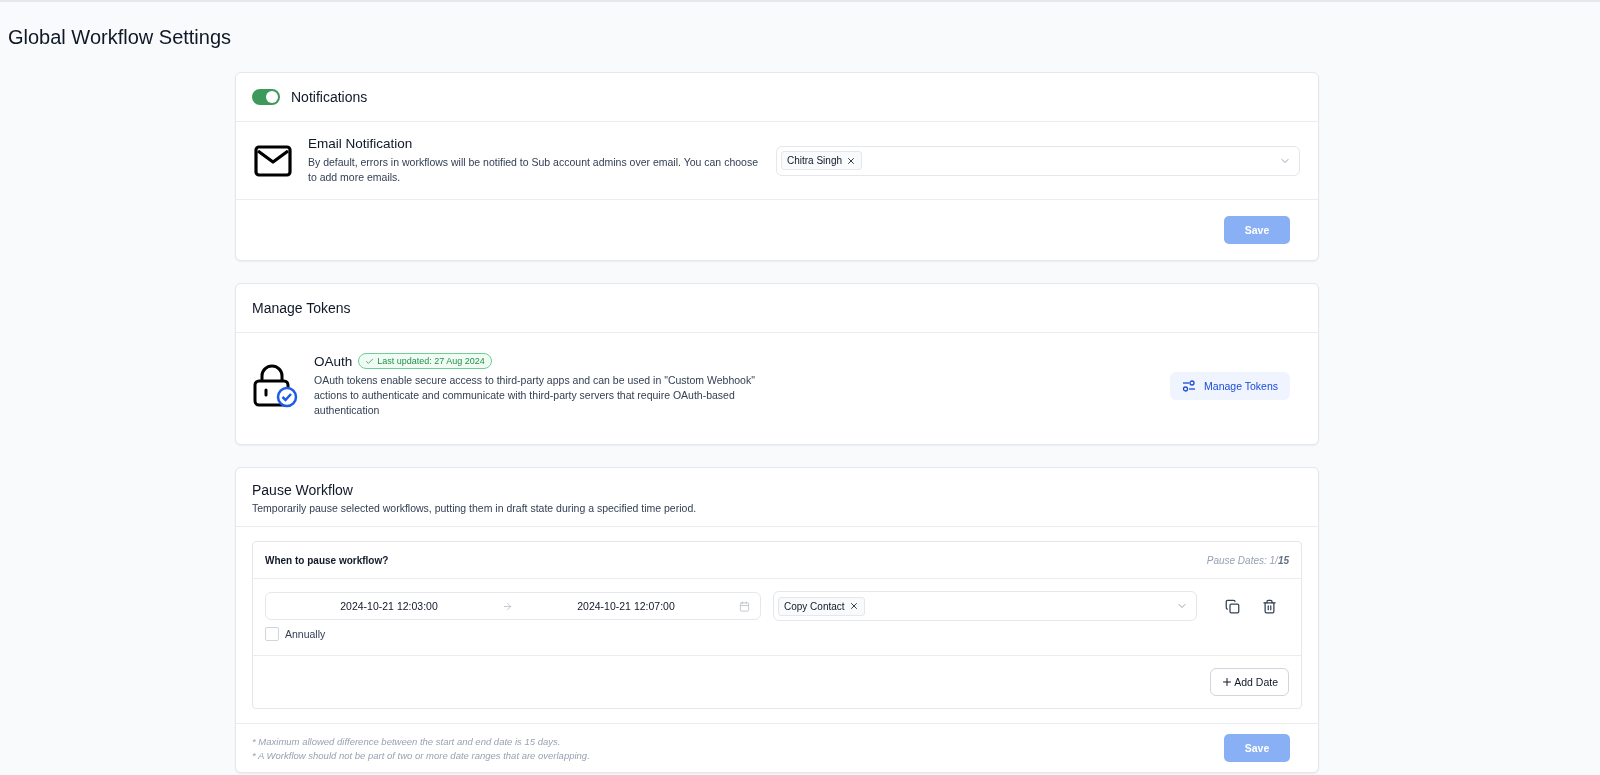  What do you see at coordinates (1227, 682) in the screenshot?
I see `plus-icon` at bounding box center [1227, 682].